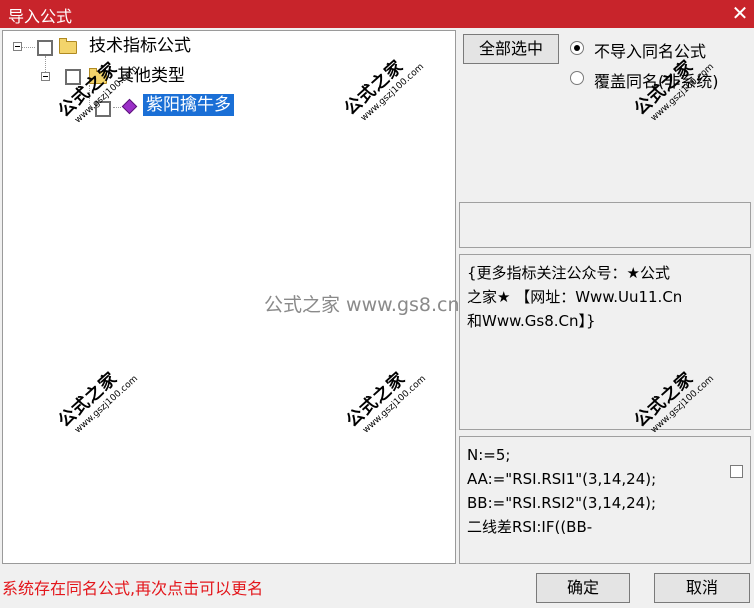 The image size is (754, 608). What do you see at coordinates (562, 479) in the screenshot?
I see `code-line: AA:="RSI.RSI1"(3,14,24);` at bounding box center [562, 479].